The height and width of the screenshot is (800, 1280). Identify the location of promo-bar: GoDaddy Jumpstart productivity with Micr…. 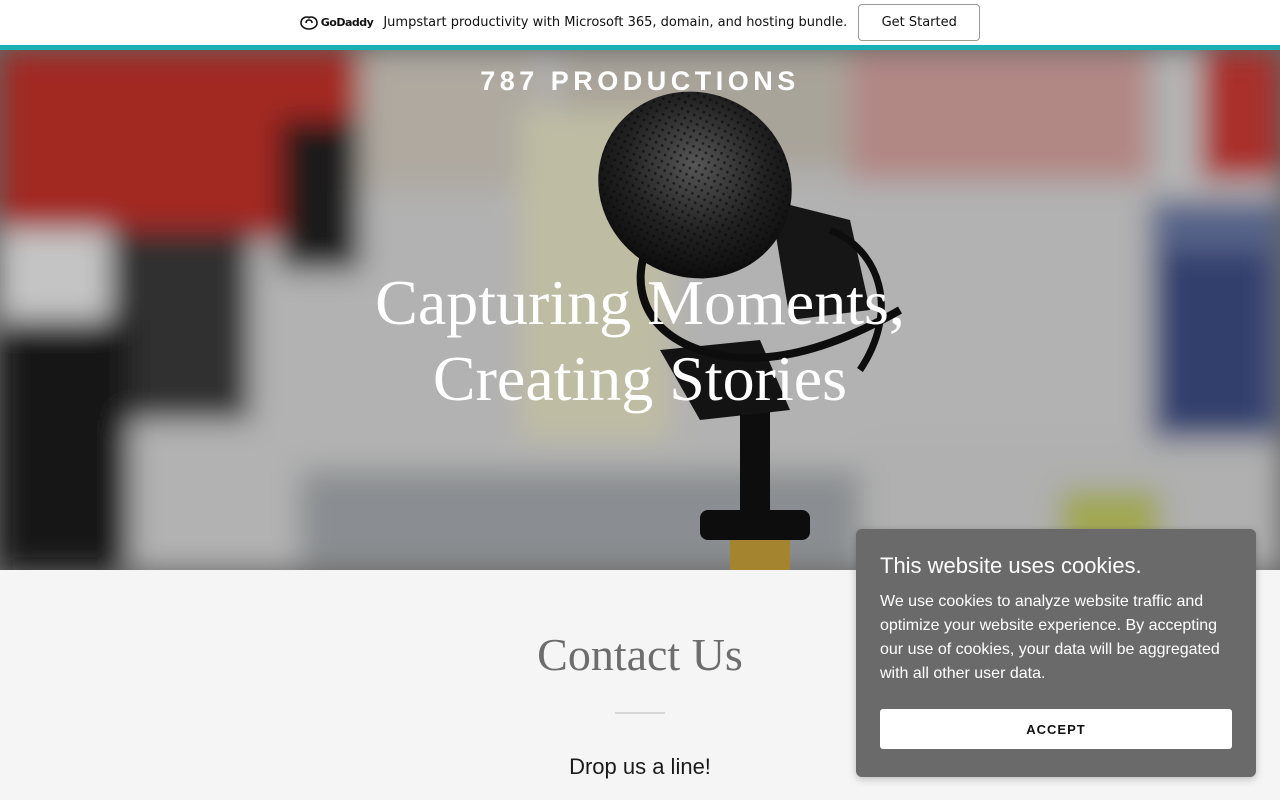
(640, 22).